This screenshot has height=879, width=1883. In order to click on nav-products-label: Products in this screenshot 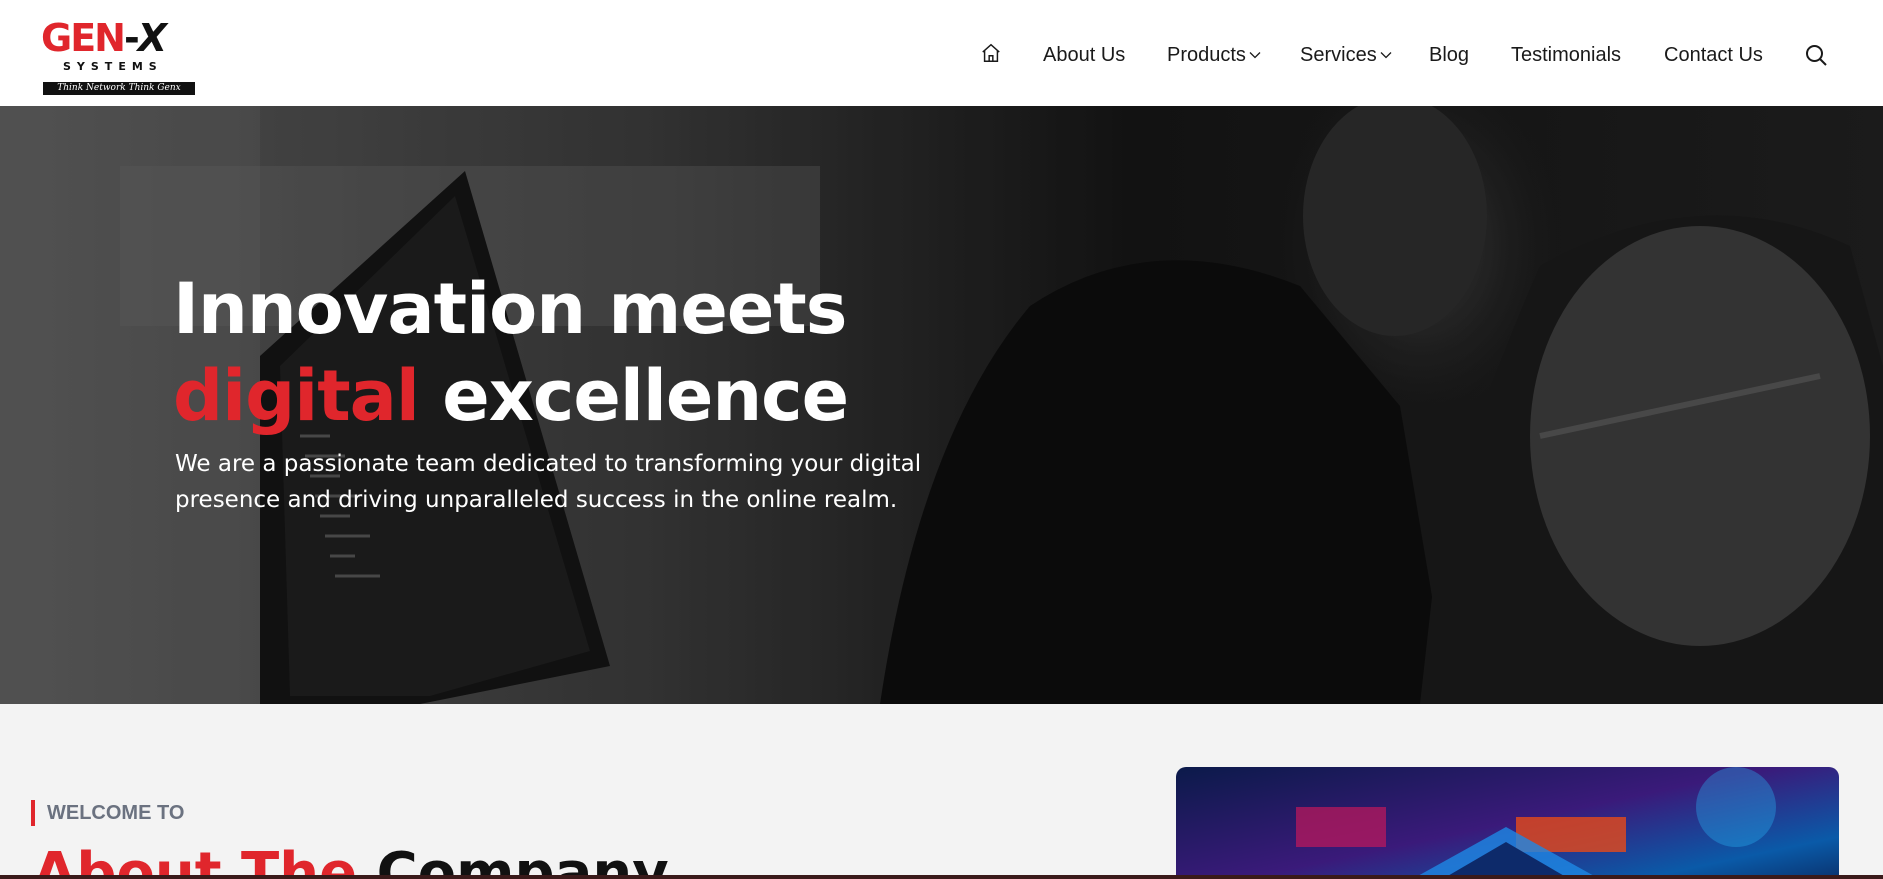, I will do `click(1206, 55)`.